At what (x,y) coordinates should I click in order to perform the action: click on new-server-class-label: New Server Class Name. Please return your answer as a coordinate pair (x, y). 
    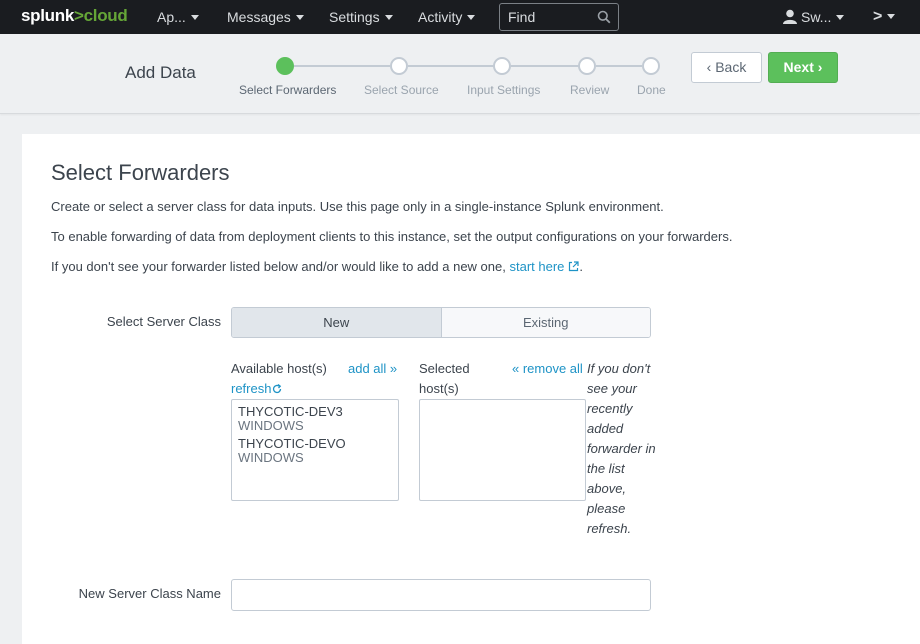
    Looking at the image, I should click on (149, 593).